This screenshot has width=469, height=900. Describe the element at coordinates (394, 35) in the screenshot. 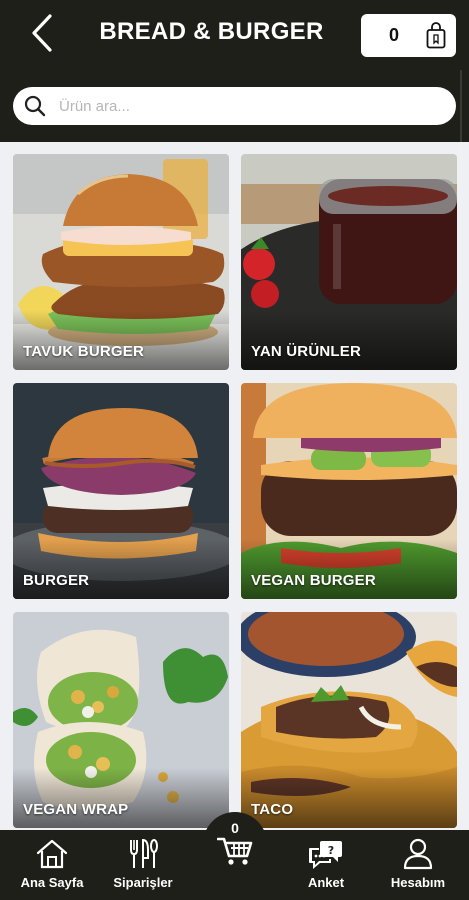

I see `header-cart-count: 0` at that location.